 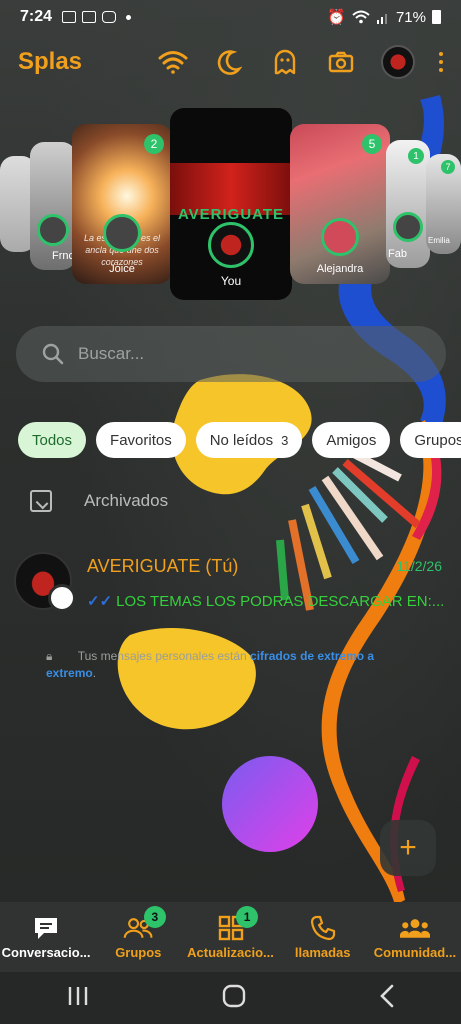 I want to click on search-input, so click(x=228, y=354).